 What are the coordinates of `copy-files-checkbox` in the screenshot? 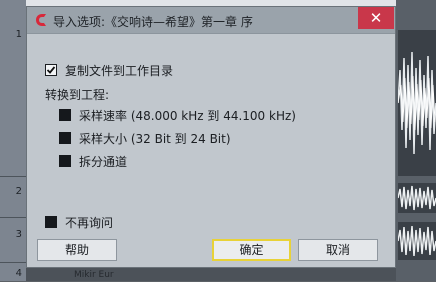 It's located at (51, 70).